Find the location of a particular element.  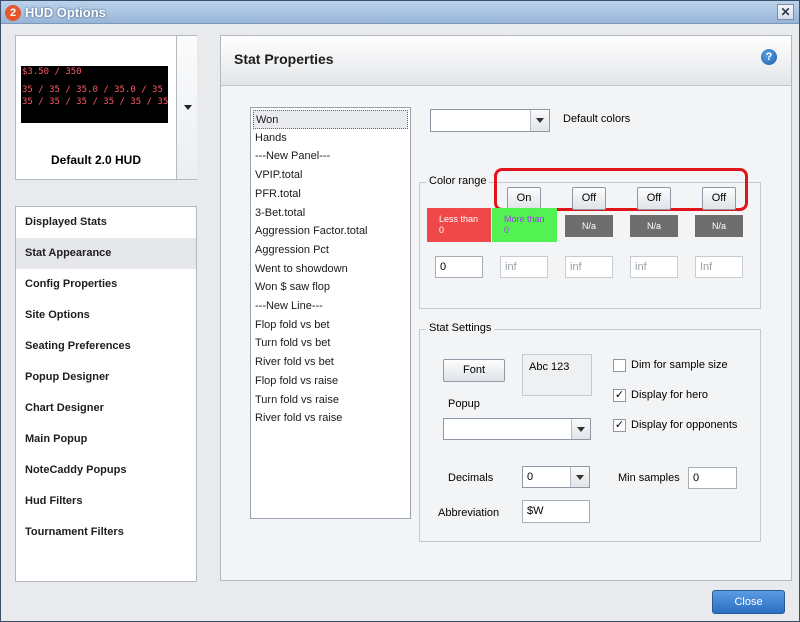

font-button: Font is located at coordinates (474, 370).